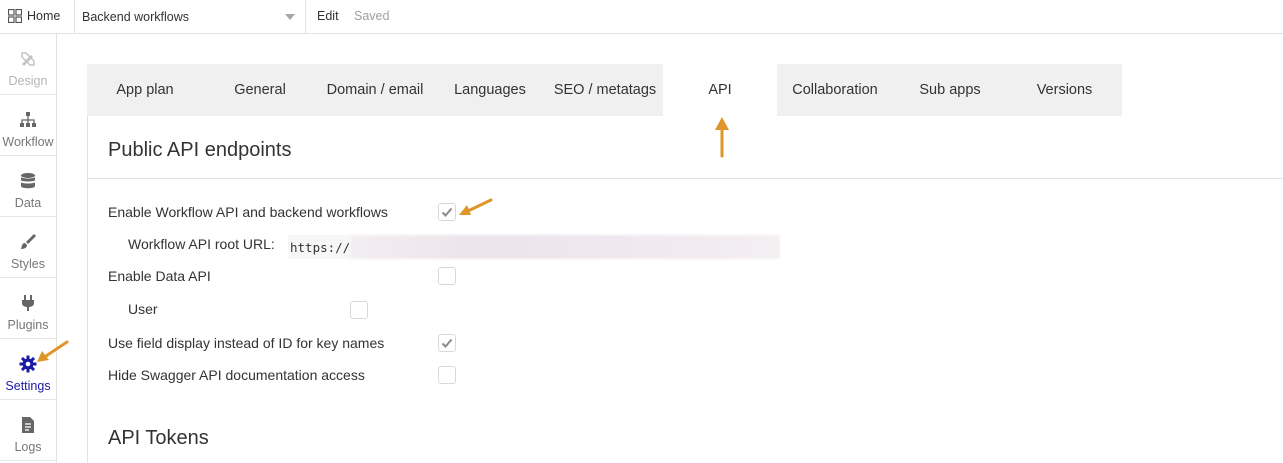 This screenshot has width=1283, height=463. What do you see at coordinates (447, 375) in the screenshot?
I see `hide-swagger-checkbox` at bounding box center [447, 375].